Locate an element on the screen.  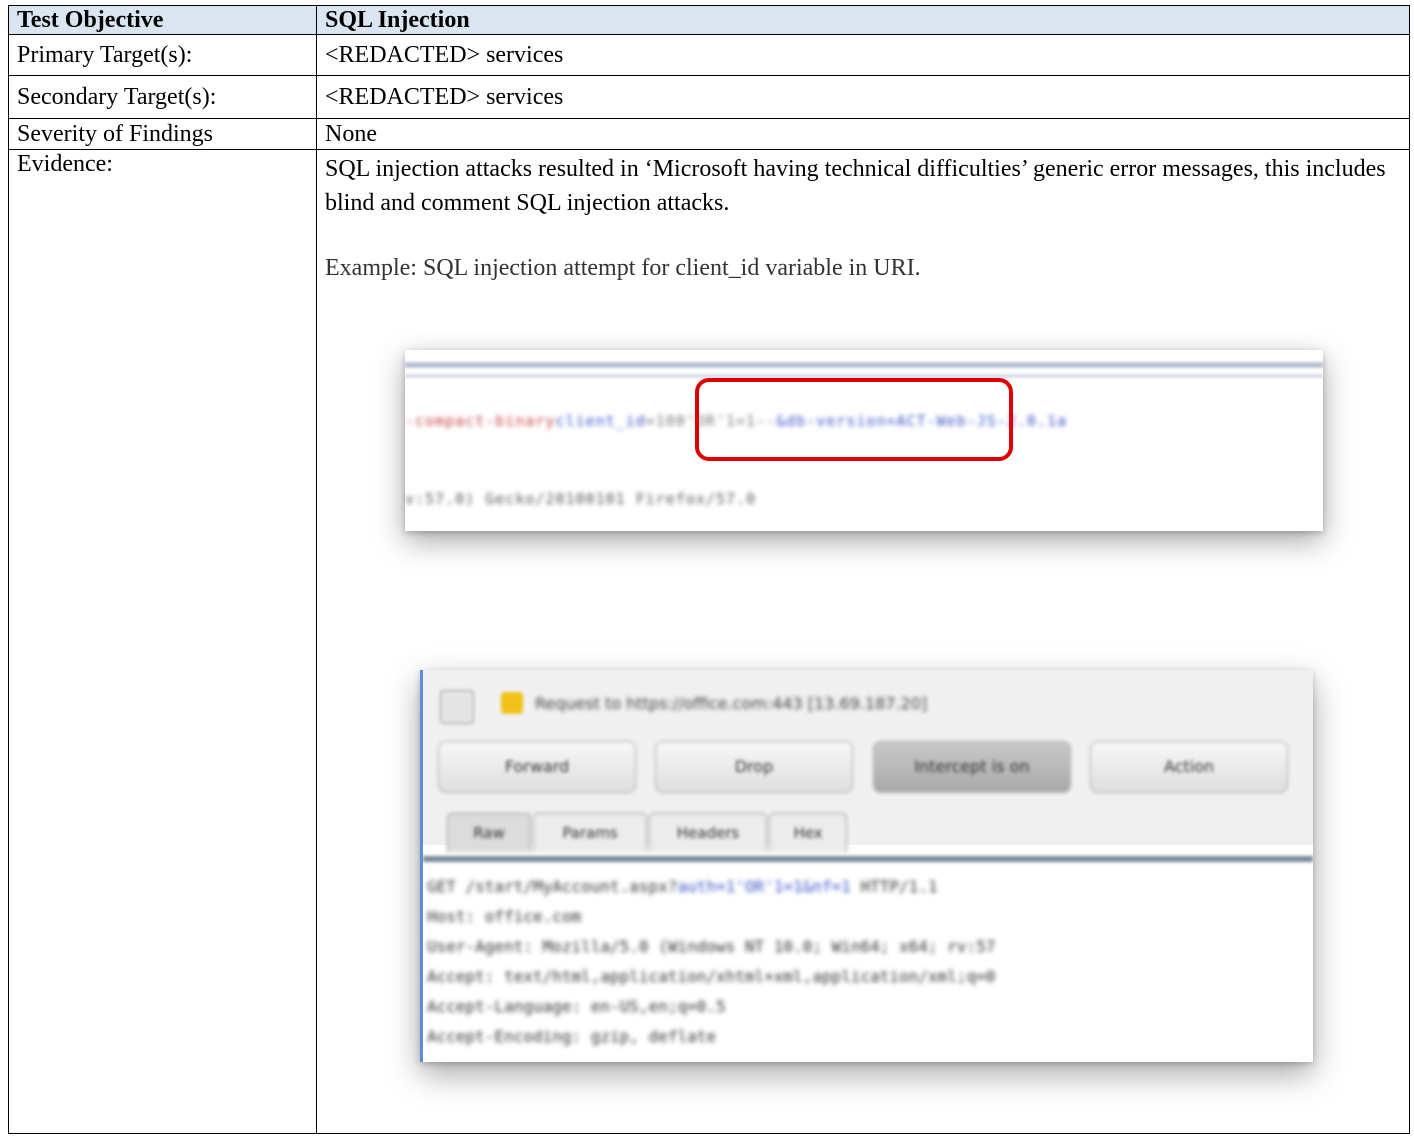
table-row: Severity of Findings None is located at coordinates (709, 134).